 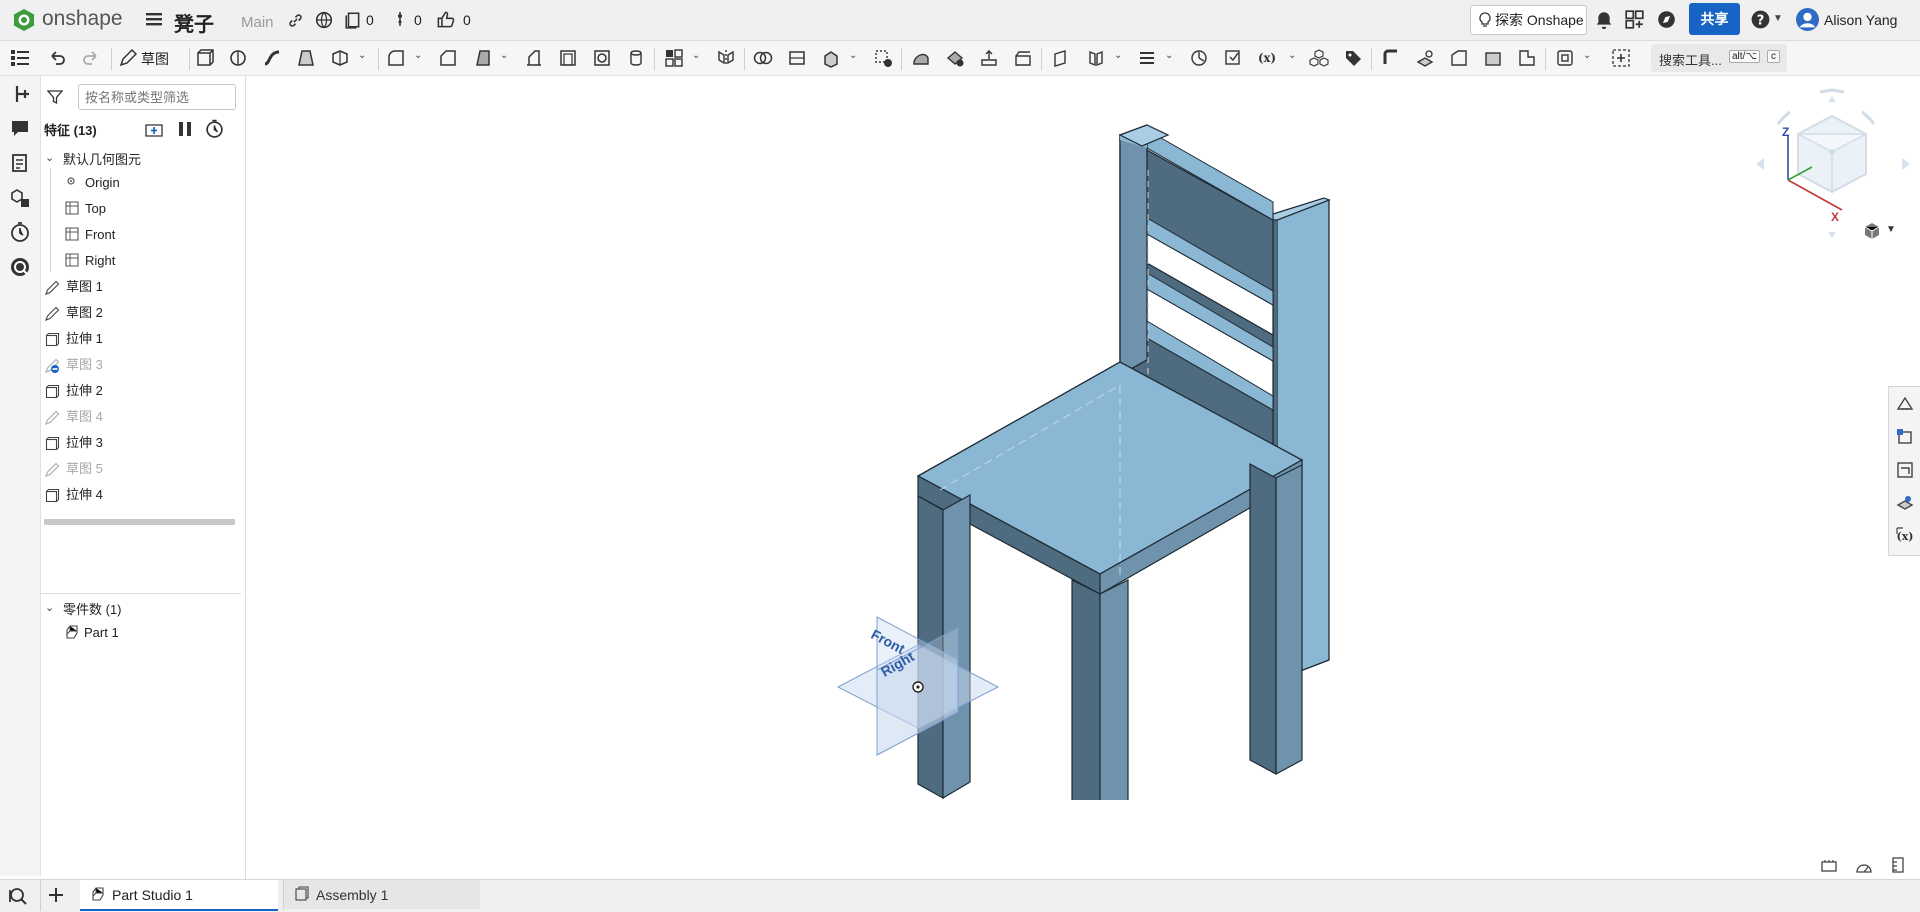 What do you see at coordinates (1760, 19) in the screenshot?
I see `help-icon: ?` at bounding box center [1760, 19].